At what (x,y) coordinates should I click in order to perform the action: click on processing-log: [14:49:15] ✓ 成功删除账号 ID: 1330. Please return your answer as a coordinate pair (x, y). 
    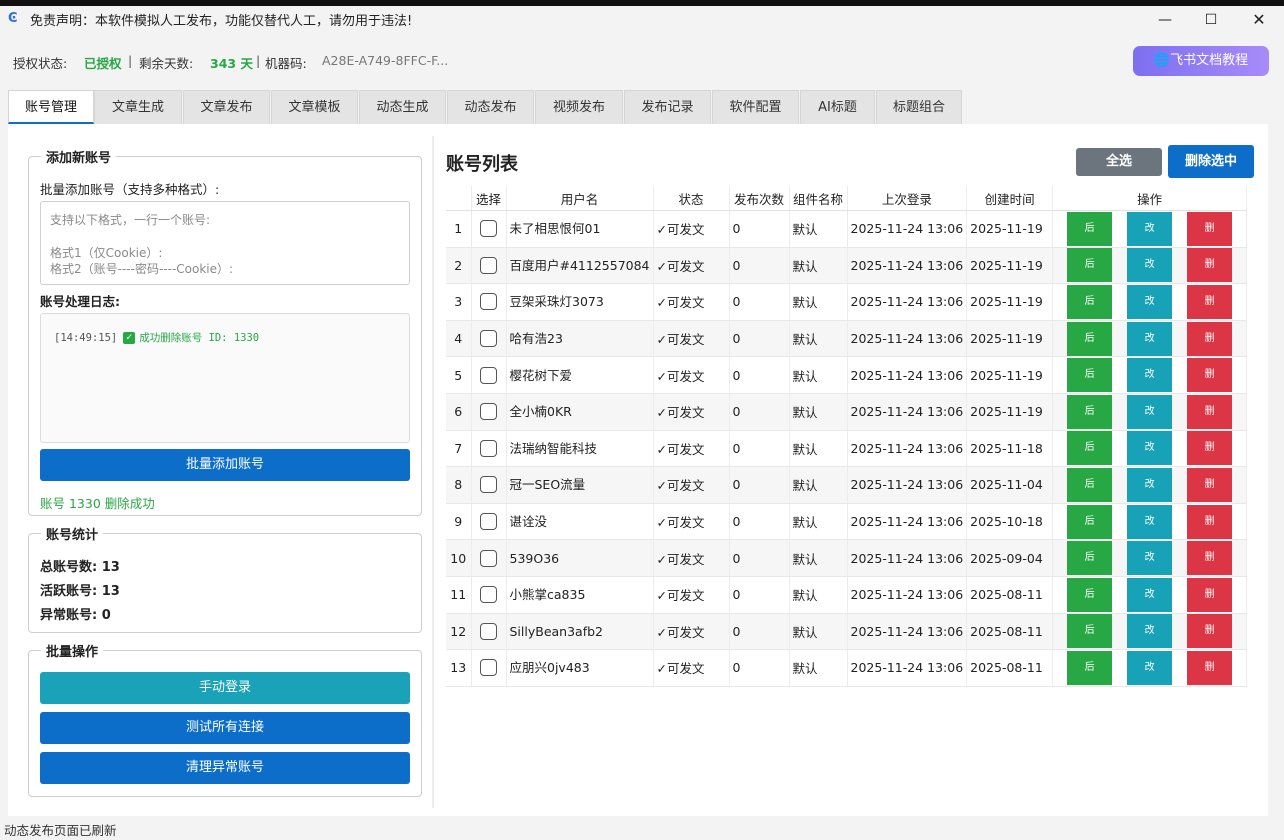
    Looking at the image, I should click on (225, 378).